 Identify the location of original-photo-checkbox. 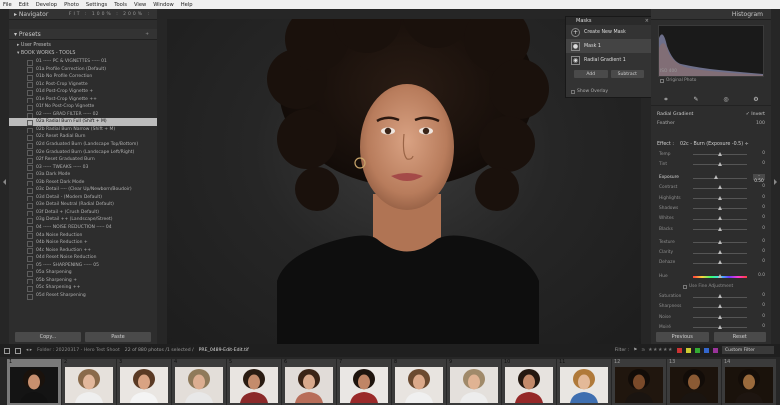
(662, 80).